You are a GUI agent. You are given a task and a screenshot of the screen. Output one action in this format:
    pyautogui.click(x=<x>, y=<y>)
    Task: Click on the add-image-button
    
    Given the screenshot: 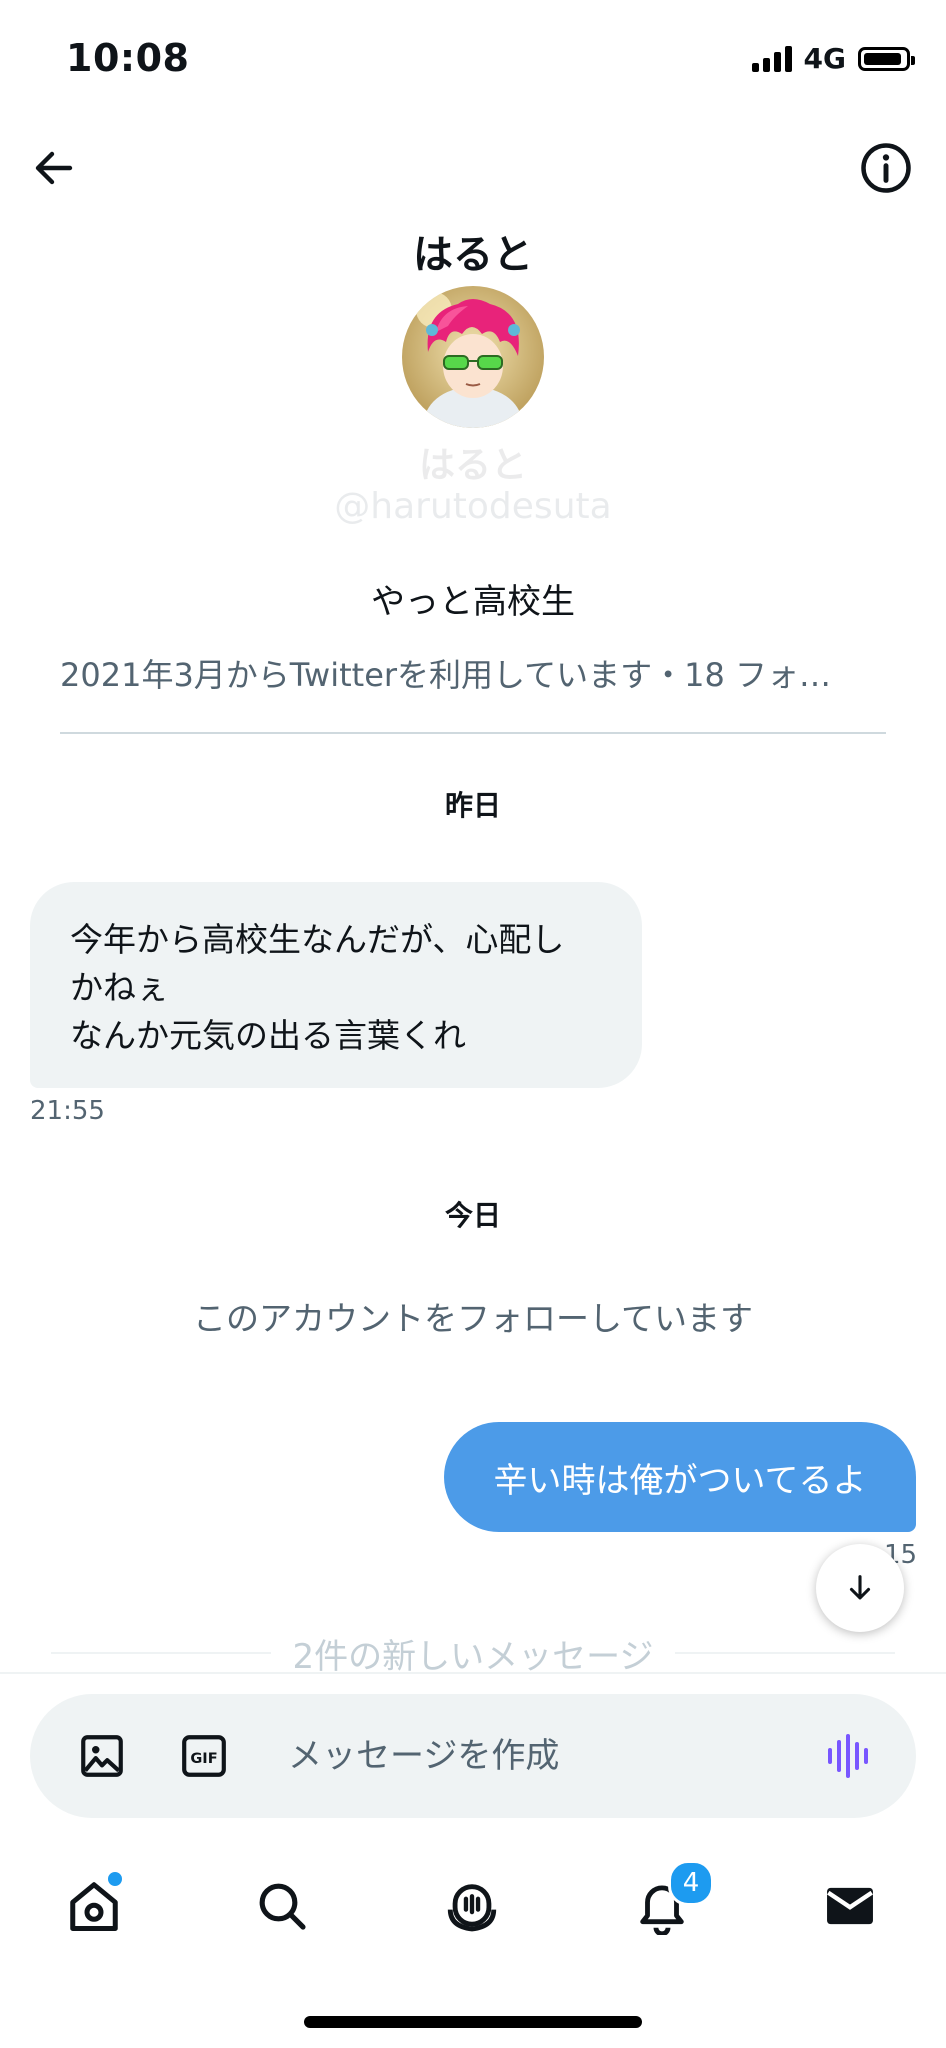 What is the action you would take?
    pyautogui.click(x=102, y=1756)
    